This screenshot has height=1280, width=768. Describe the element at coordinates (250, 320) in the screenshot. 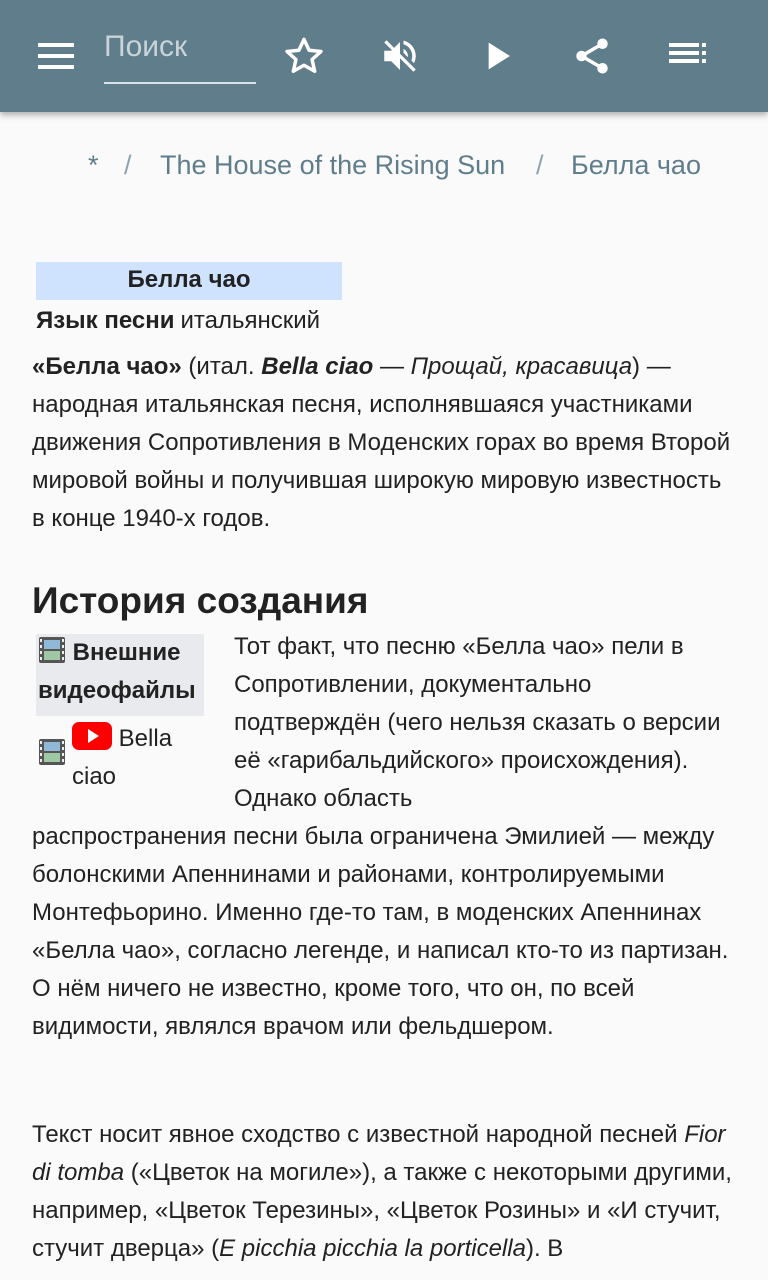

I see `infobox-row-value: итальянский` at that location.